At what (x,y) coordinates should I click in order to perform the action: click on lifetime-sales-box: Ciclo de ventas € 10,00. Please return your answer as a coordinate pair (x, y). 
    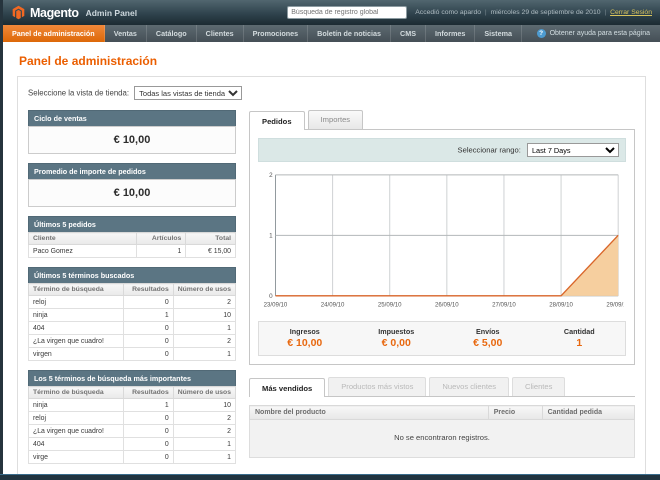
    Looking at the image, I should click on (132, 132).